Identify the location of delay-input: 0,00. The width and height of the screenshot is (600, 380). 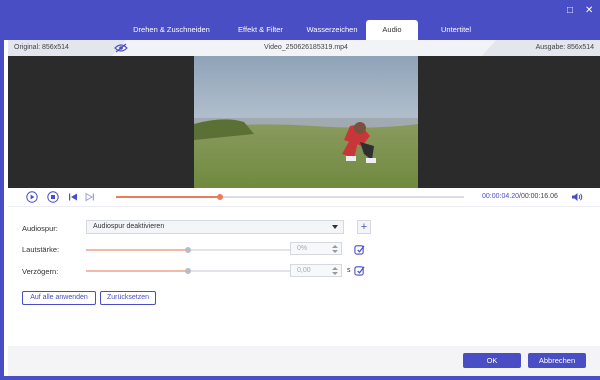
(316, 270).